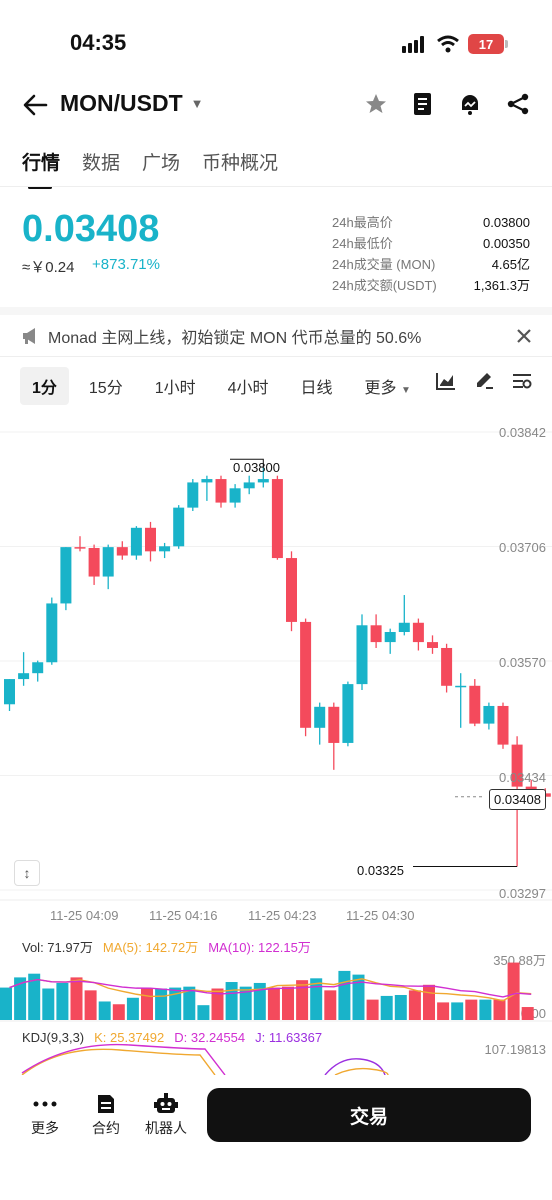 This screenshot has width=552, height=1200. What do you see at coordinates (126, 264) in the screenshot?
I see `price-change: +873.71%` at bounding box center [126, 264].